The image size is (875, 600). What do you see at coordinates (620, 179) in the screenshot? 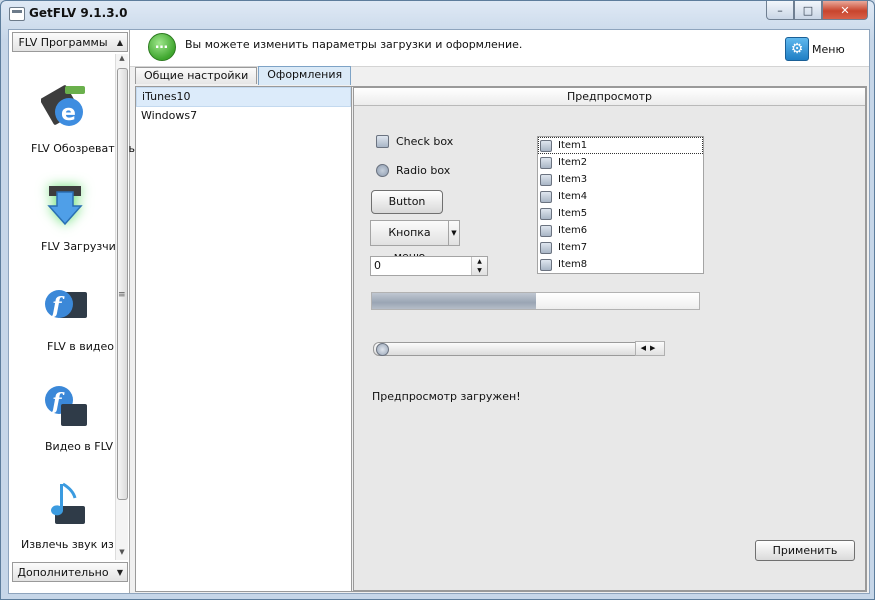
I see `list-item: Item3` at bounding box center [620, 179].